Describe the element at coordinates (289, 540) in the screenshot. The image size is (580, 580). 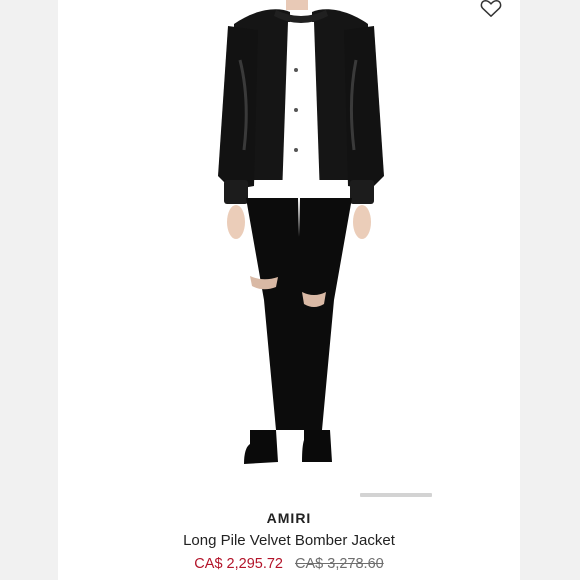
I see `product-title: Long Pile Velvet Bomber Jacket` at that location.